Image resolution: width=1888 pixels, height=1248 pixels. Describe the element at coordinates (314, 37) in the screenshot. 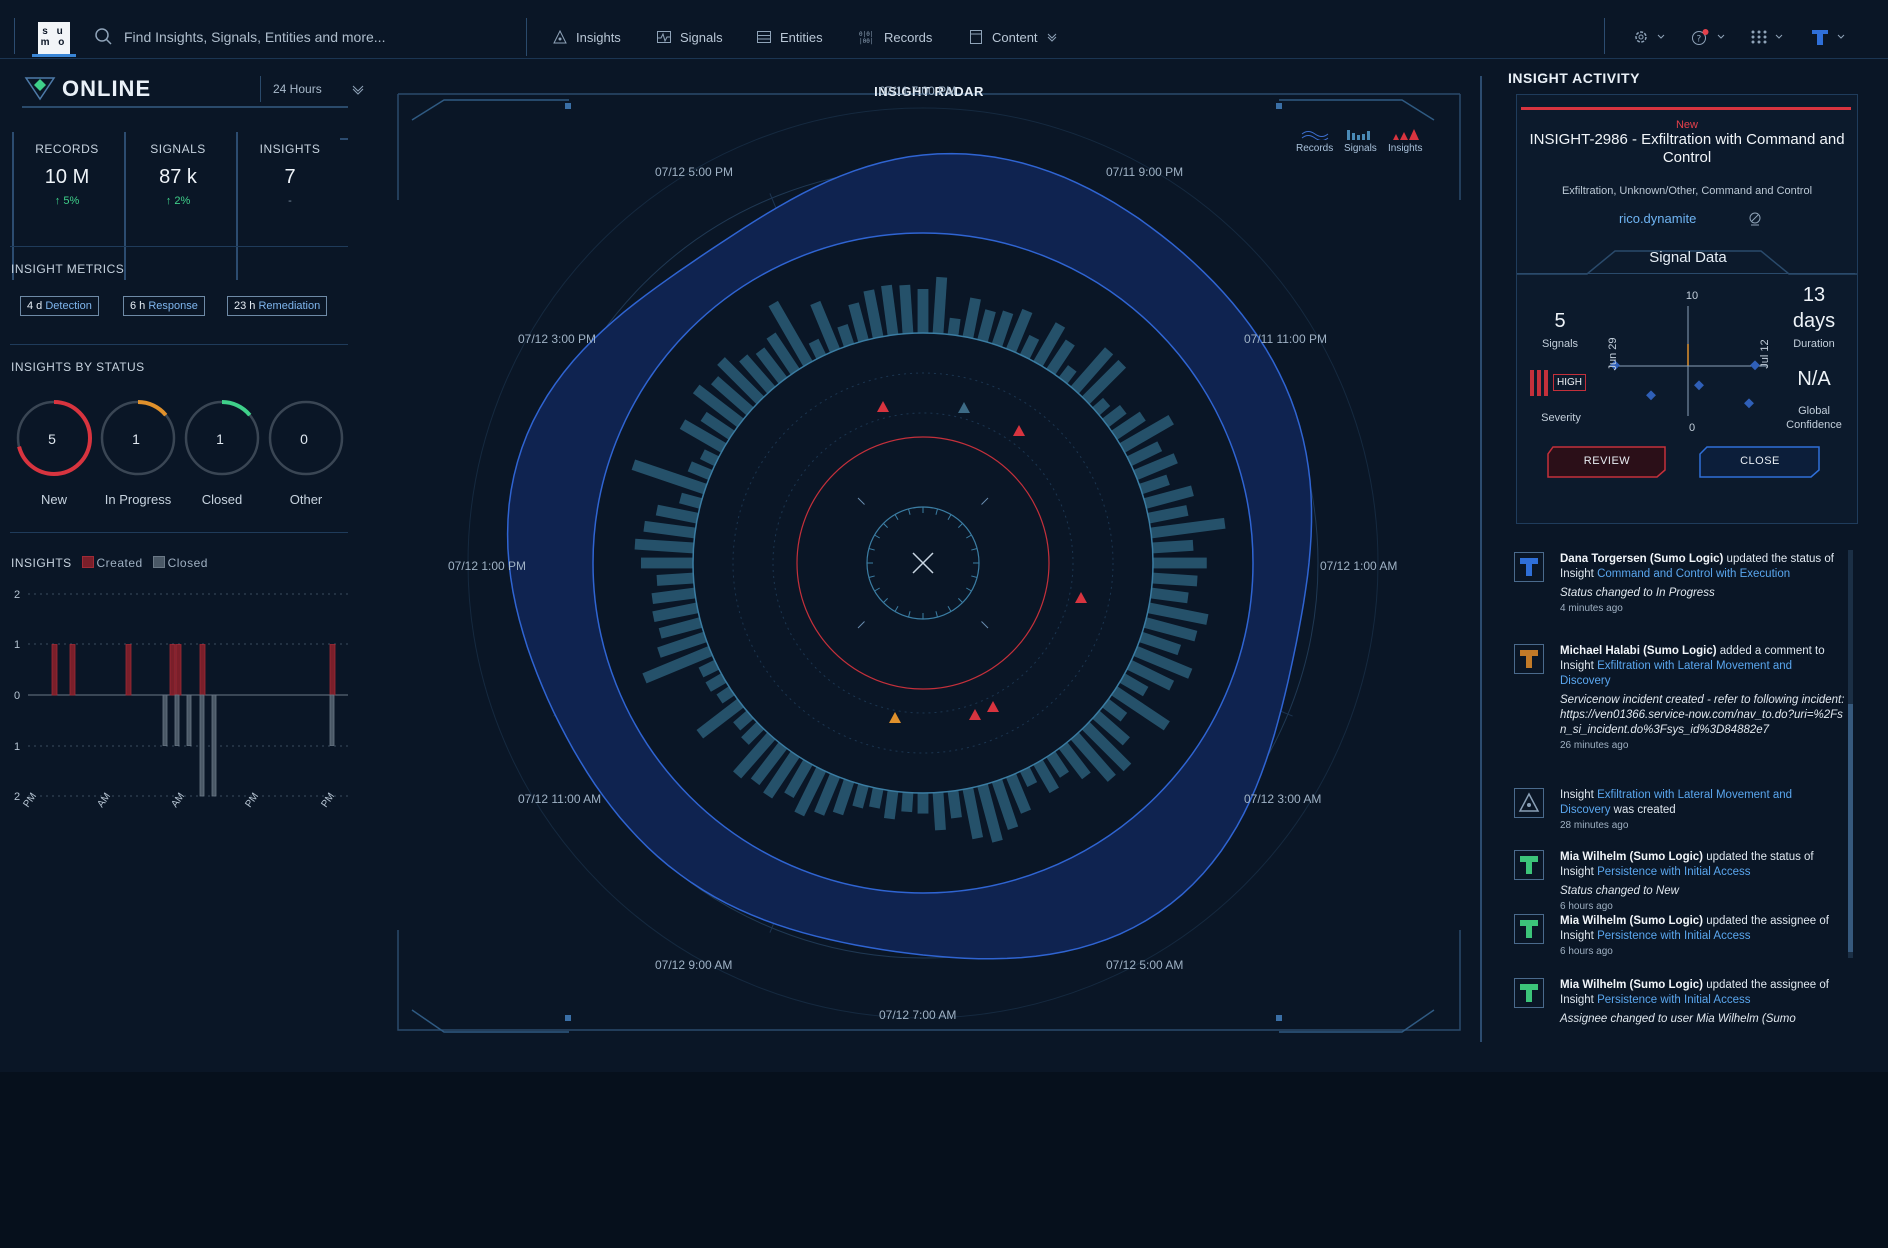

I see `search-input` at that location.